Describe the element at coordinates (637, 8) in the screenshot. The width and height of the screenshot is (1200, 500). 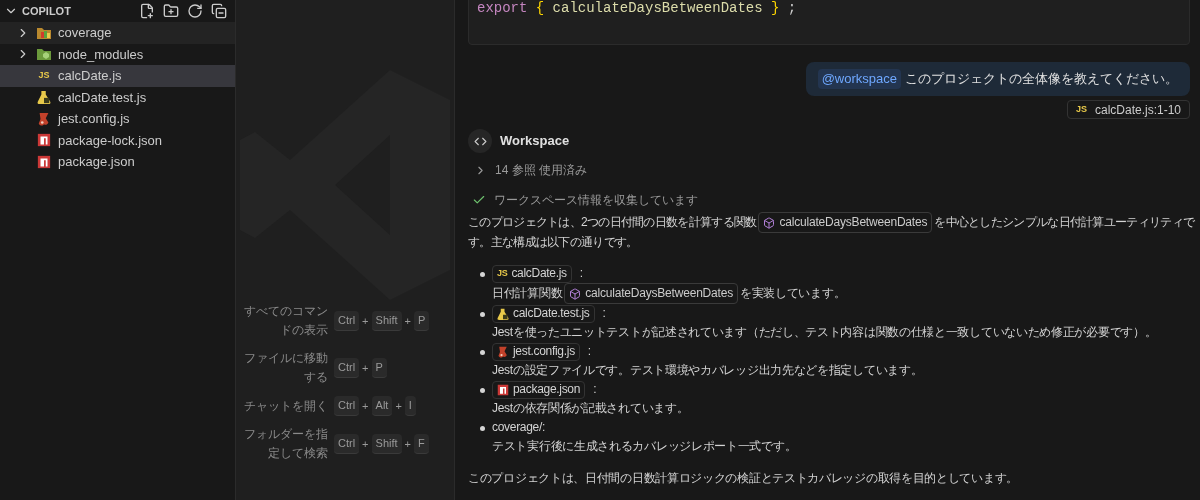
I see `code-line: export { calculateDaysBetweenDates } ;` at that location.